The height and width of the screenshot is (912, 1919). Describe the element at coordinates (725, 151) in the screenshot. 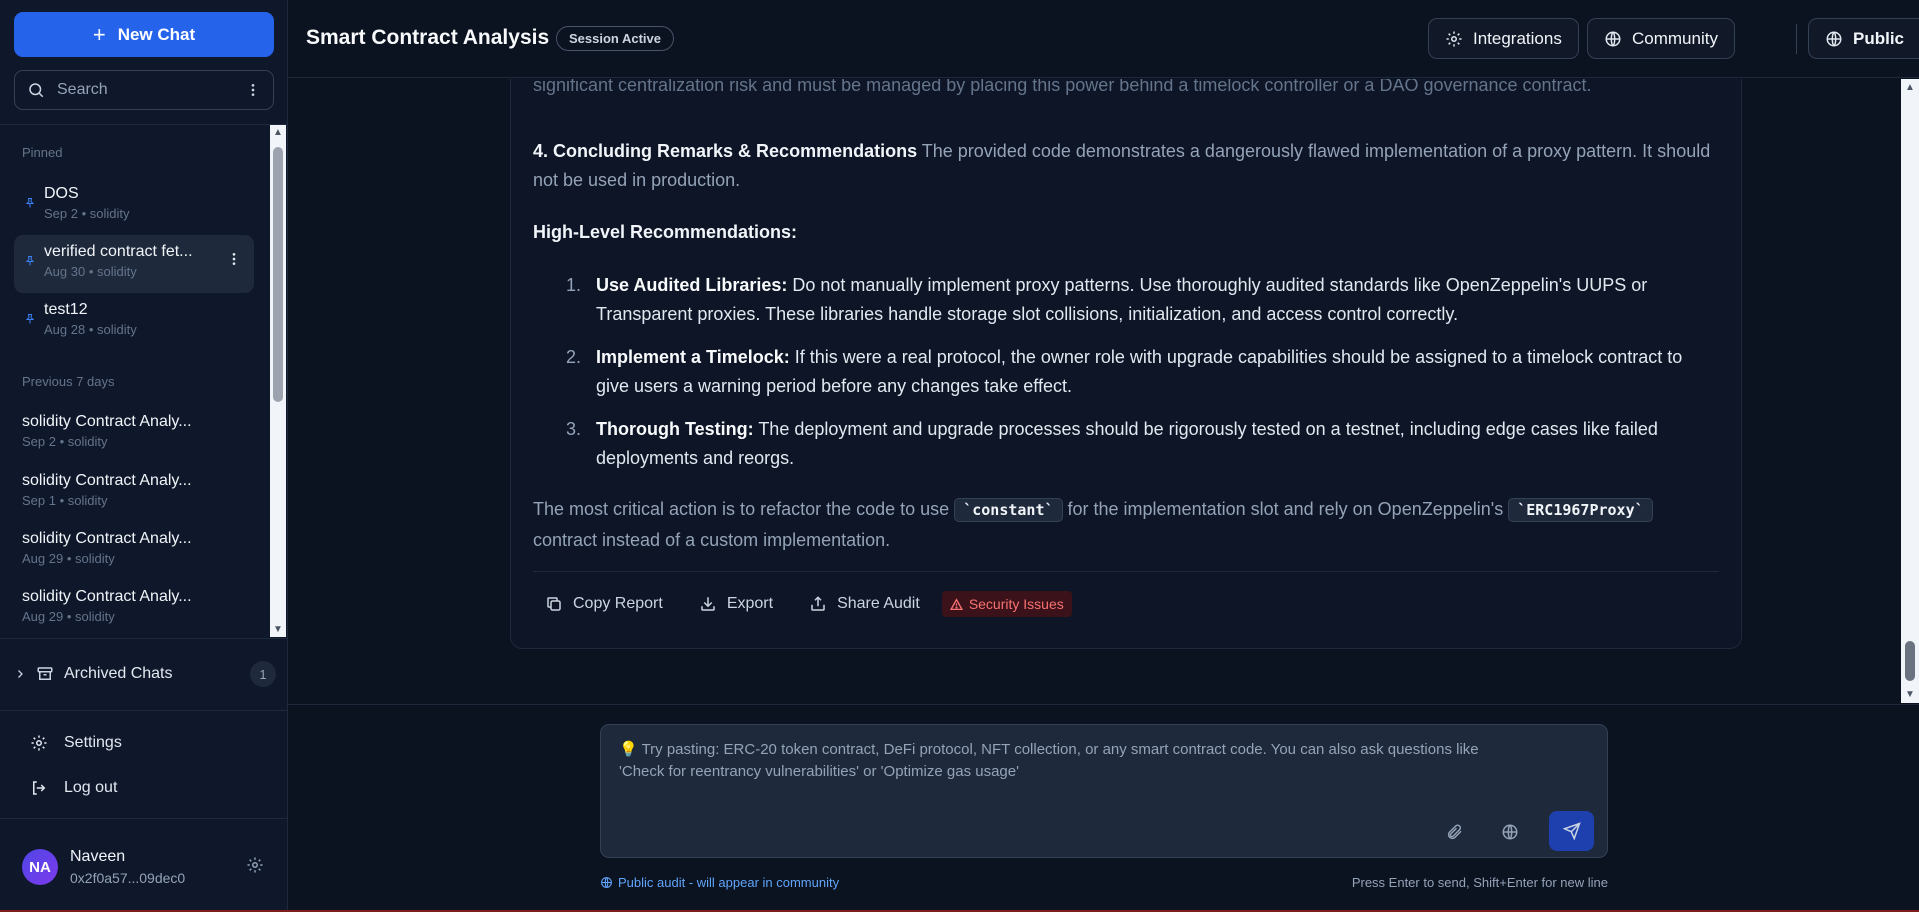

I see `concluding-heading: 4. Concluding Remarks & Recommendations` at that location.